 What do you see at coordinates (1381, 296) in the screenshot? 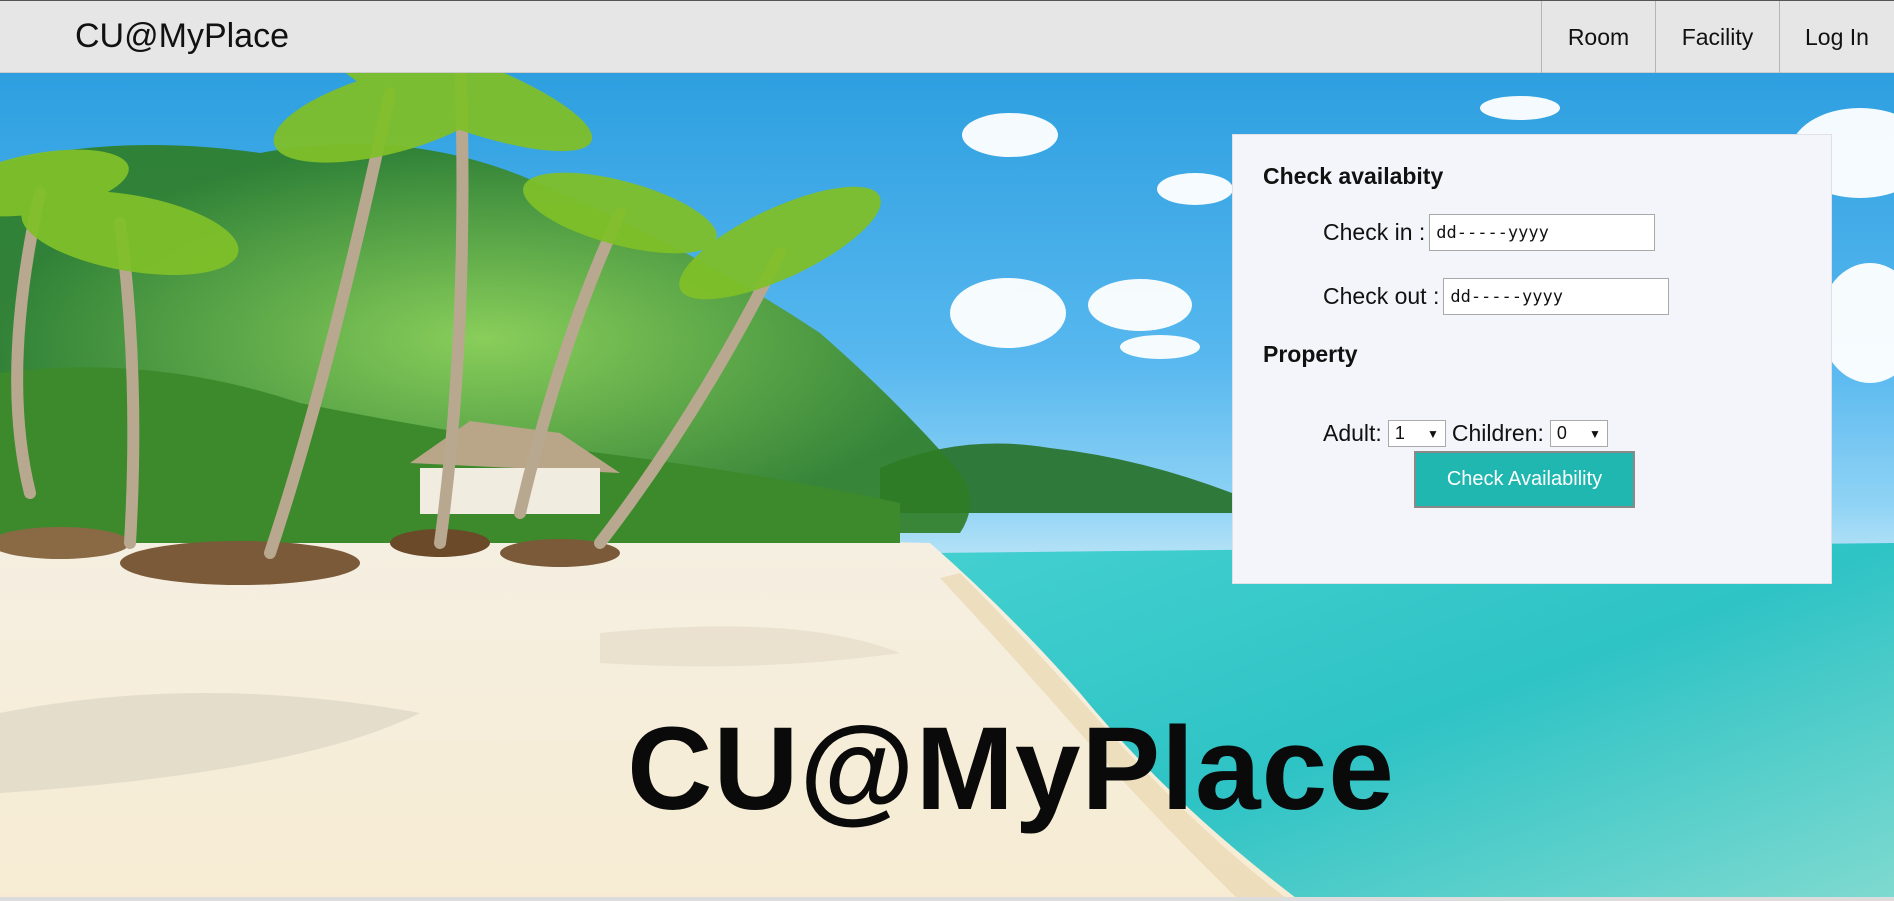
I see `check-out-label: Check out :` at bounding box center [1381, 296].